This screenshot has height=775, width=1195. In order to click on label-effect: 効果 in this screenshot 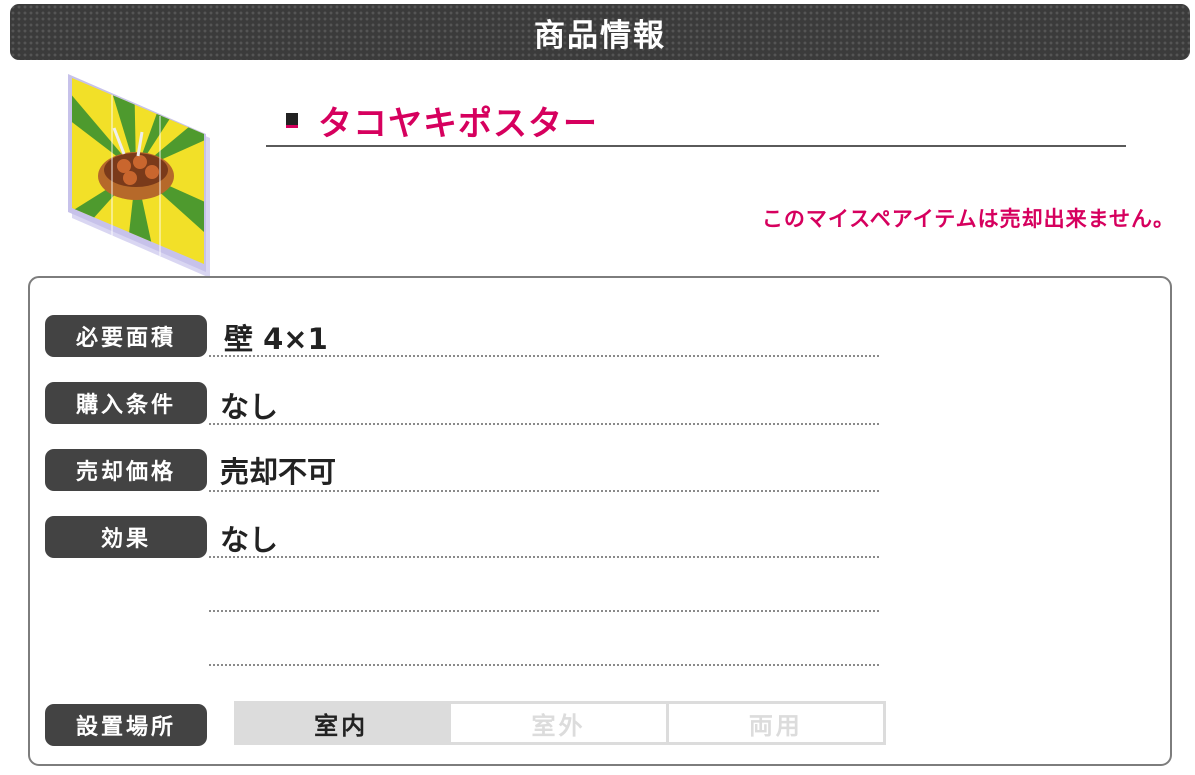, I will do `click(126, 537)`.